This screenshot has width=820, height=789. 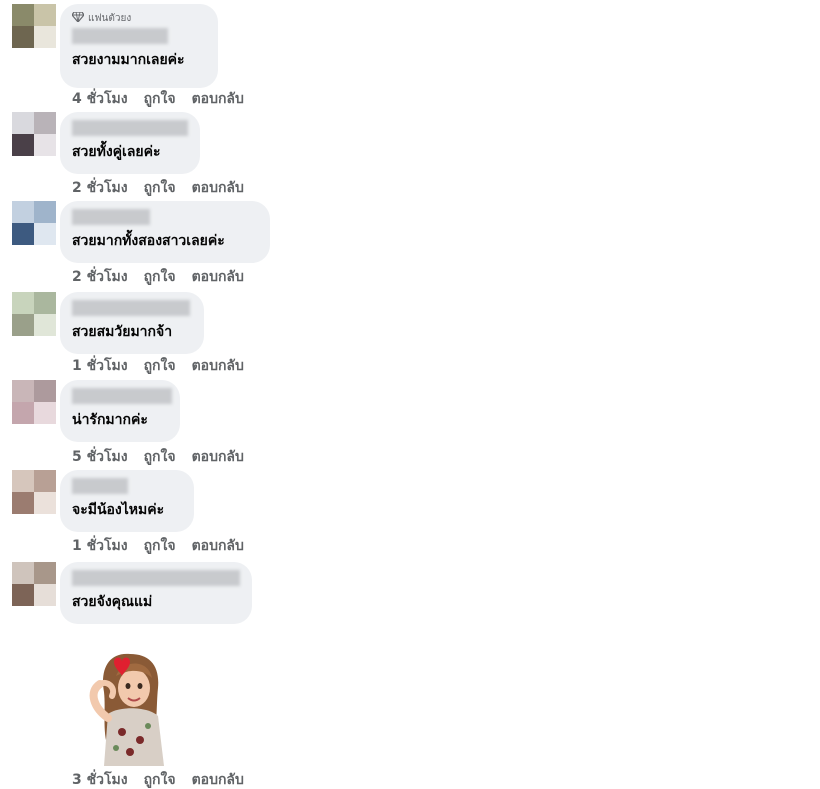 I want to click on comment-bubble: สวยจังคุณแม่, so click(x=156, y=593).